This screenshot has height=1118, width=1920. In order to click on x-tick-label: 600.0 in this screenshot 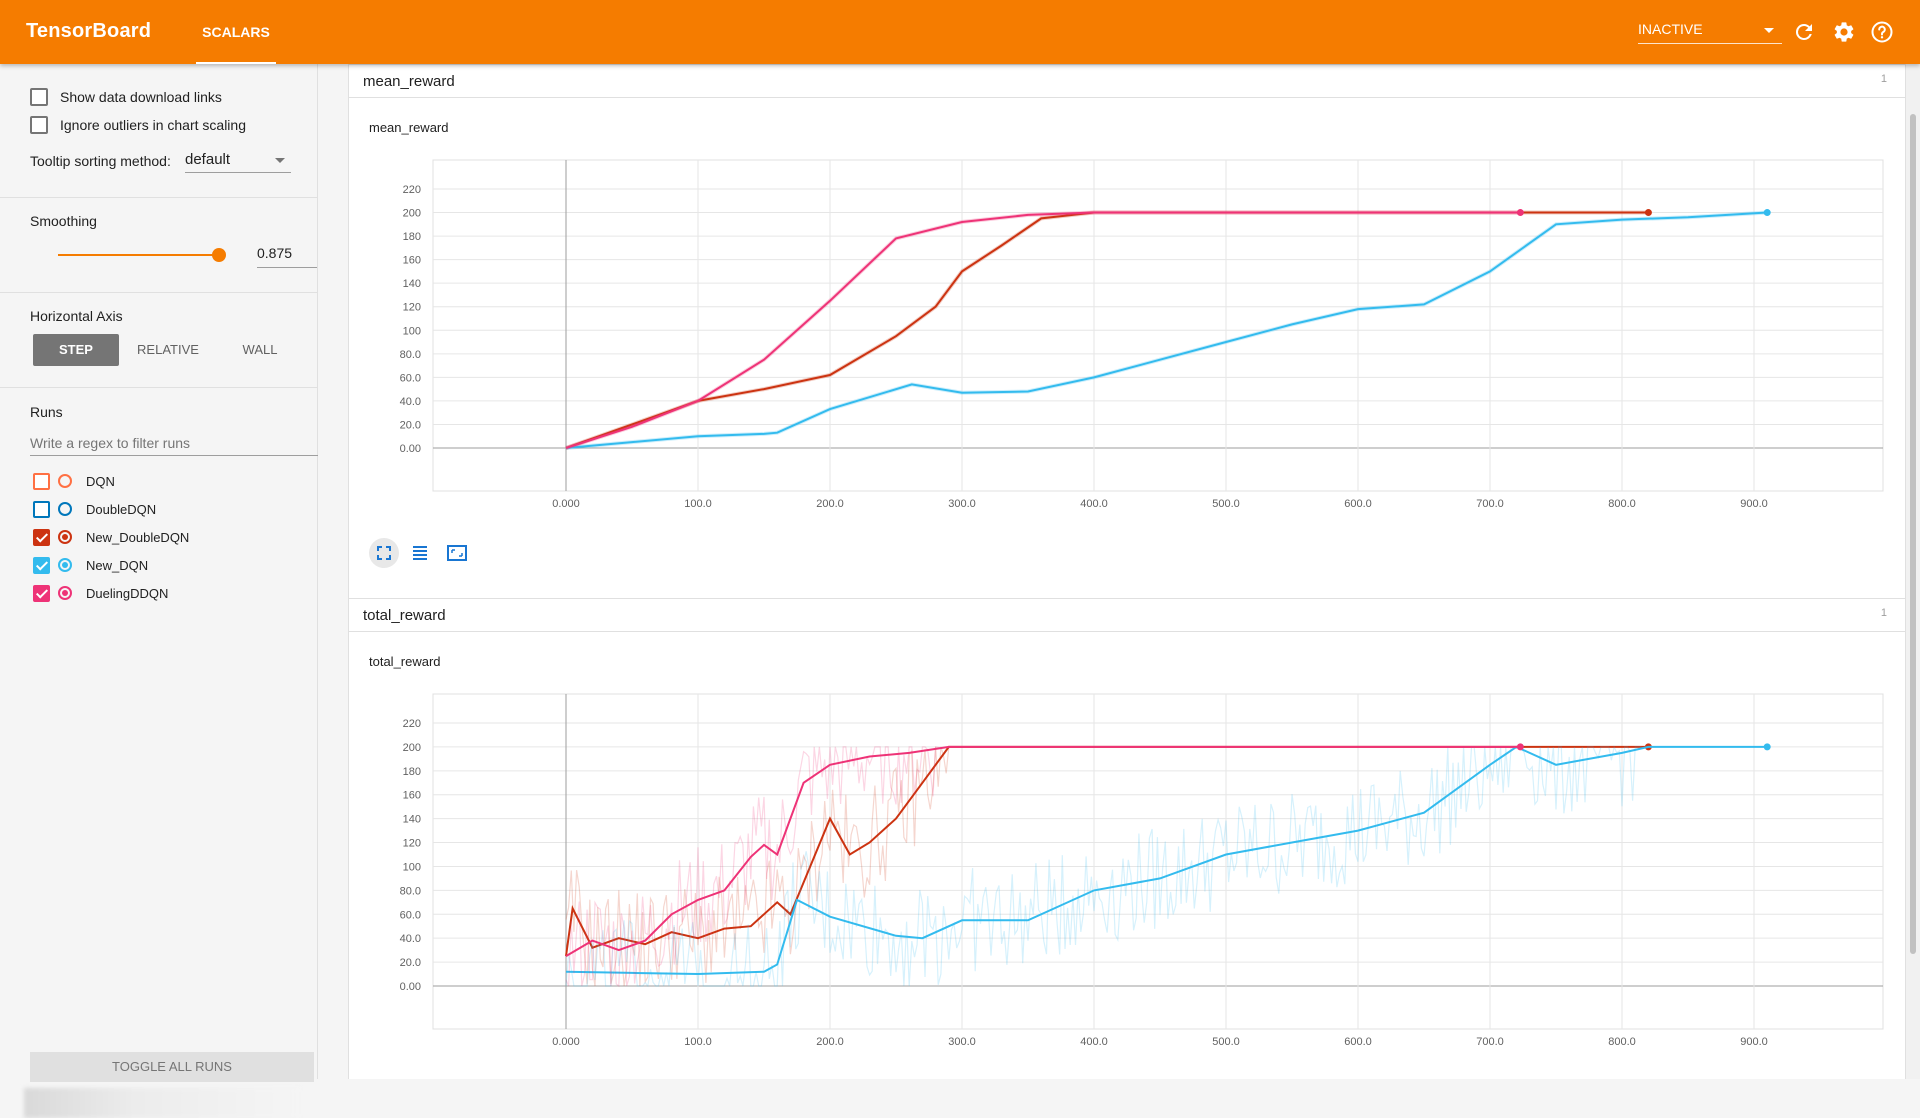, I will do `click(1358, 1042)`.